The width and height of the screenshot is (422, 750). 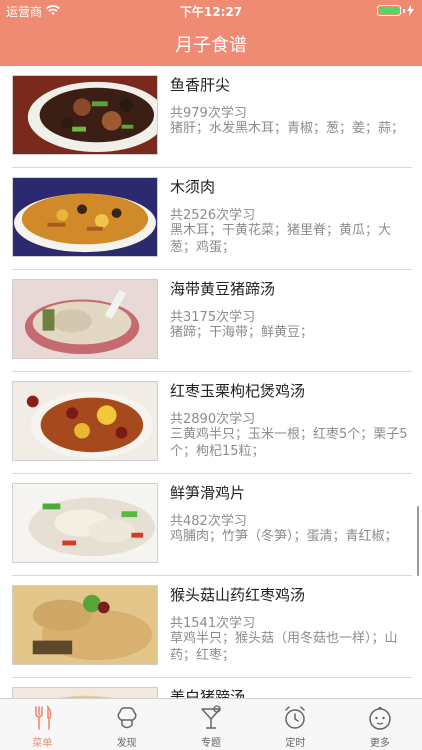 I want to click on ingredients: 鸡脯肉；竹笋（冬笋）；蛋清；青红椒；, so click(x=284, y=536).